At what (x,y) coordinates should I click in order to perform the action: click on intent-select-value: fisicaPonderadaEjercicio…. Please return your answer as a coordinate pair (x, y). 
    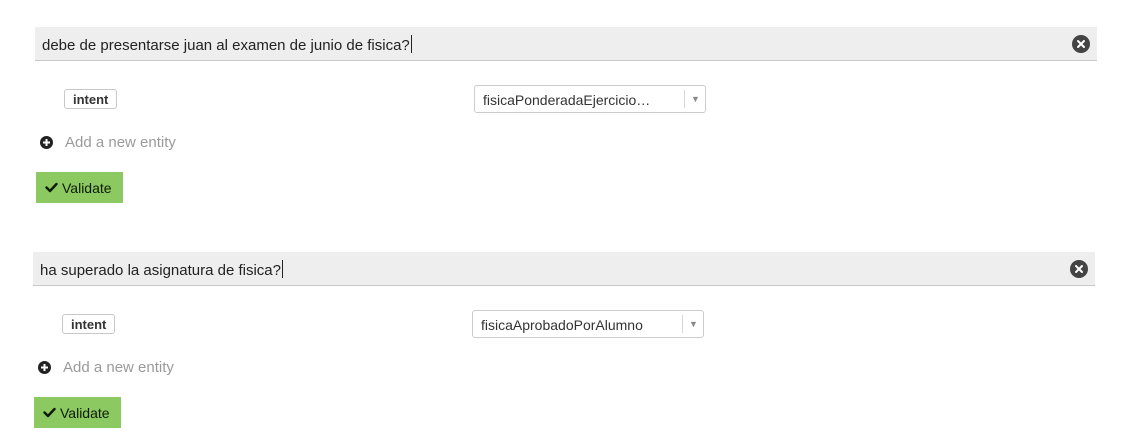
    Looking at the image, I should click on (567, 100).